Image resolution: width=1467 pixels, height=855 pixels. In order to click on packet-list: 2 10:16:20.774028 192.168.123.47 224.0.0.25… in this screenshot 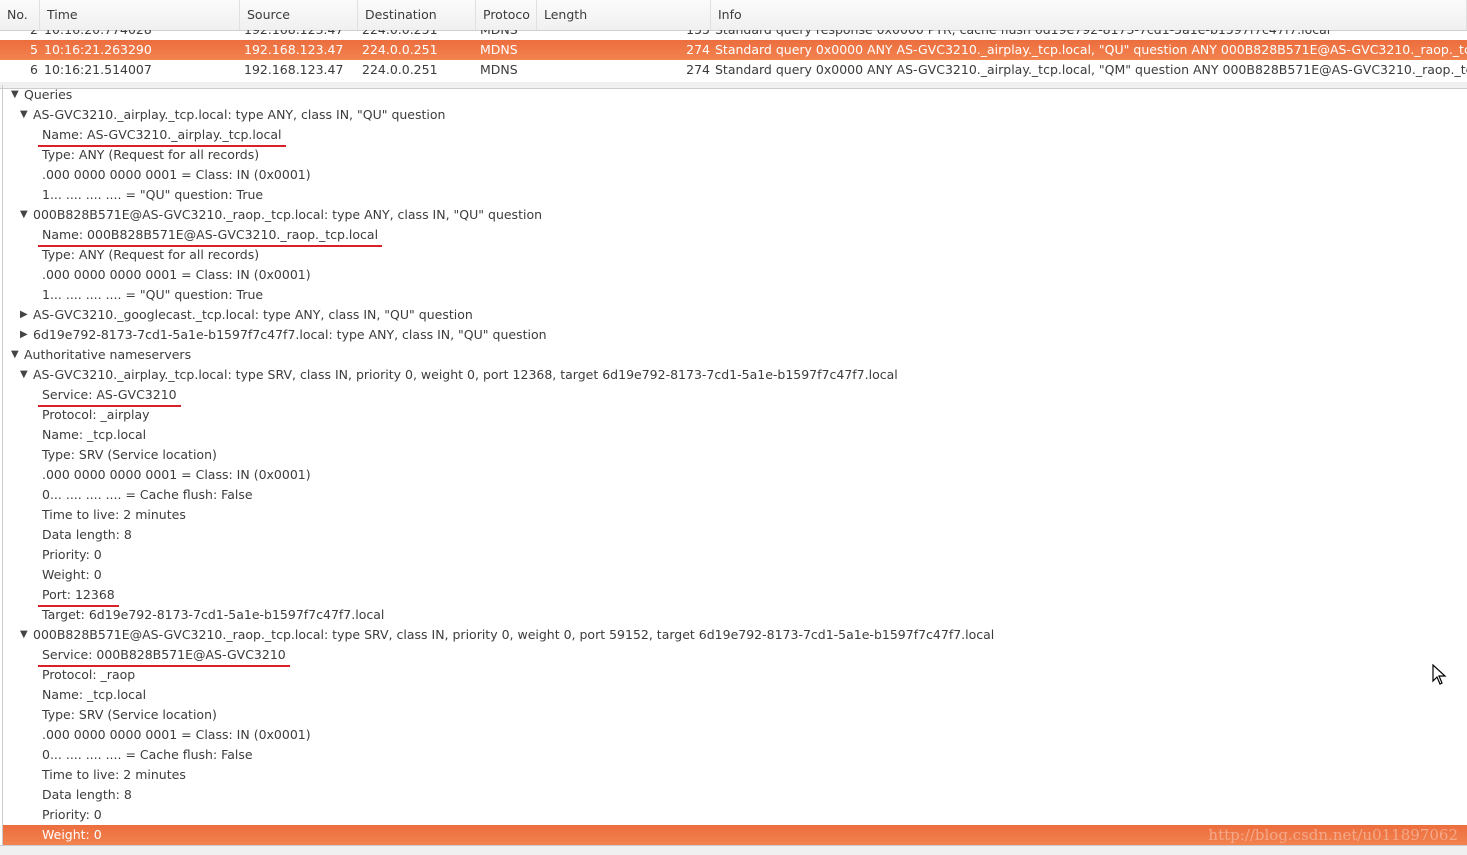, I will do `click(733, 56)`.